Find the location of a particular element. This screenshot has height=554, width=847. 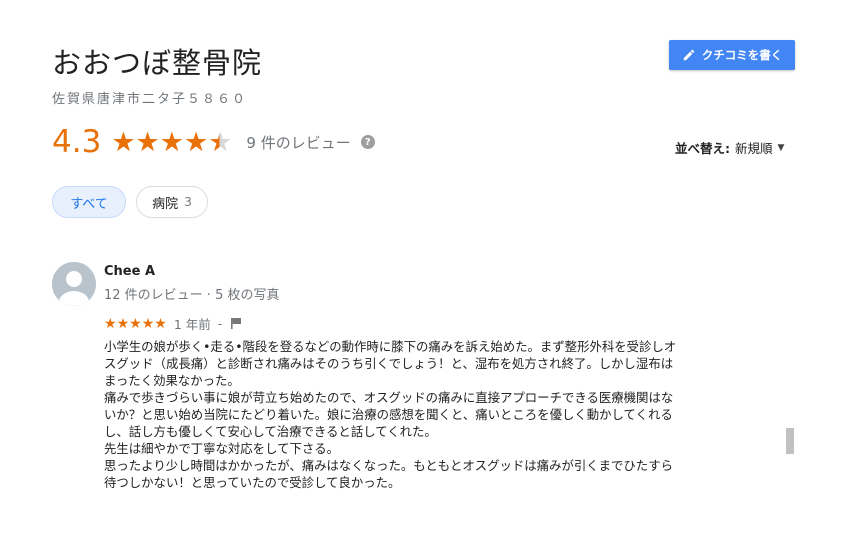

filter-chip-hospital-count: 3 is located at coordinates (188, 202).